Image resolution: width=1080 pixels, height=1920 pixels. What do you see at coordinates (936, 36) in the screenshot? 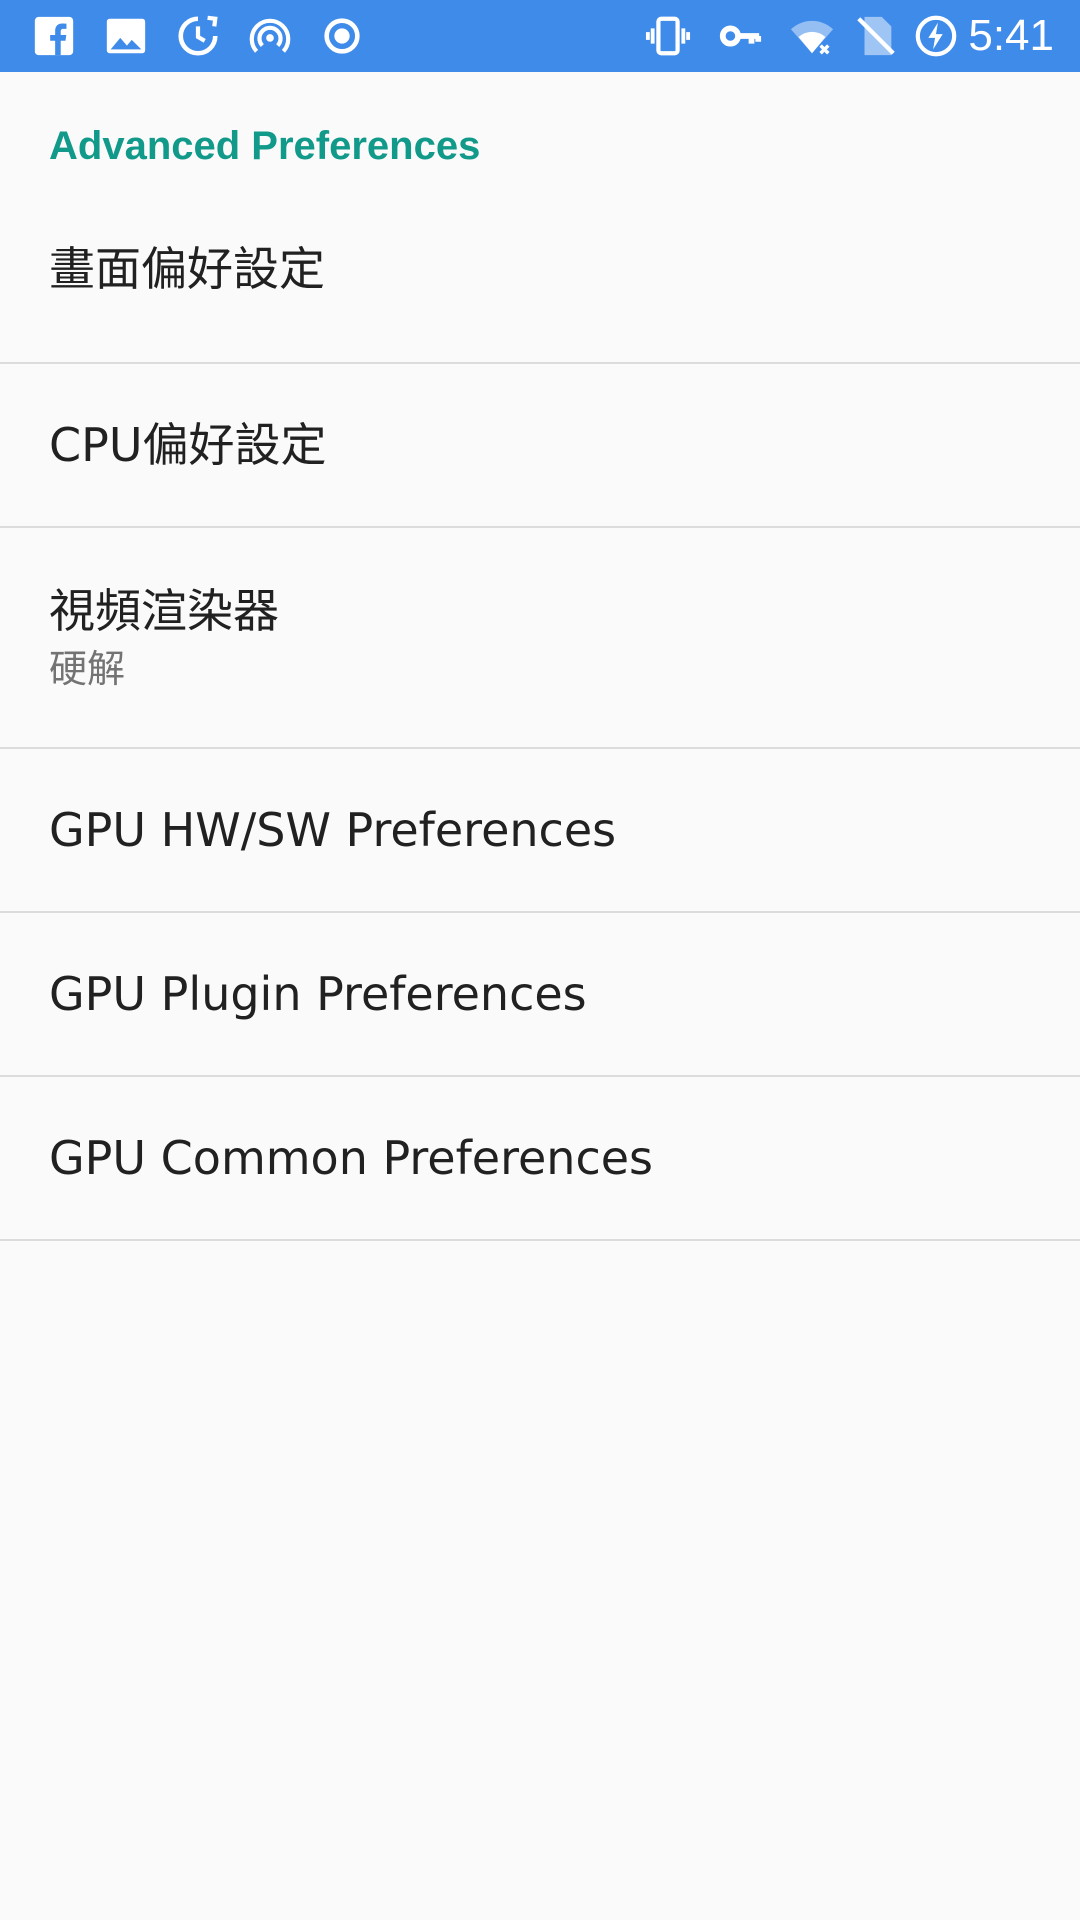
I see `battery-charging-icon` at bounding box center [936, 36].